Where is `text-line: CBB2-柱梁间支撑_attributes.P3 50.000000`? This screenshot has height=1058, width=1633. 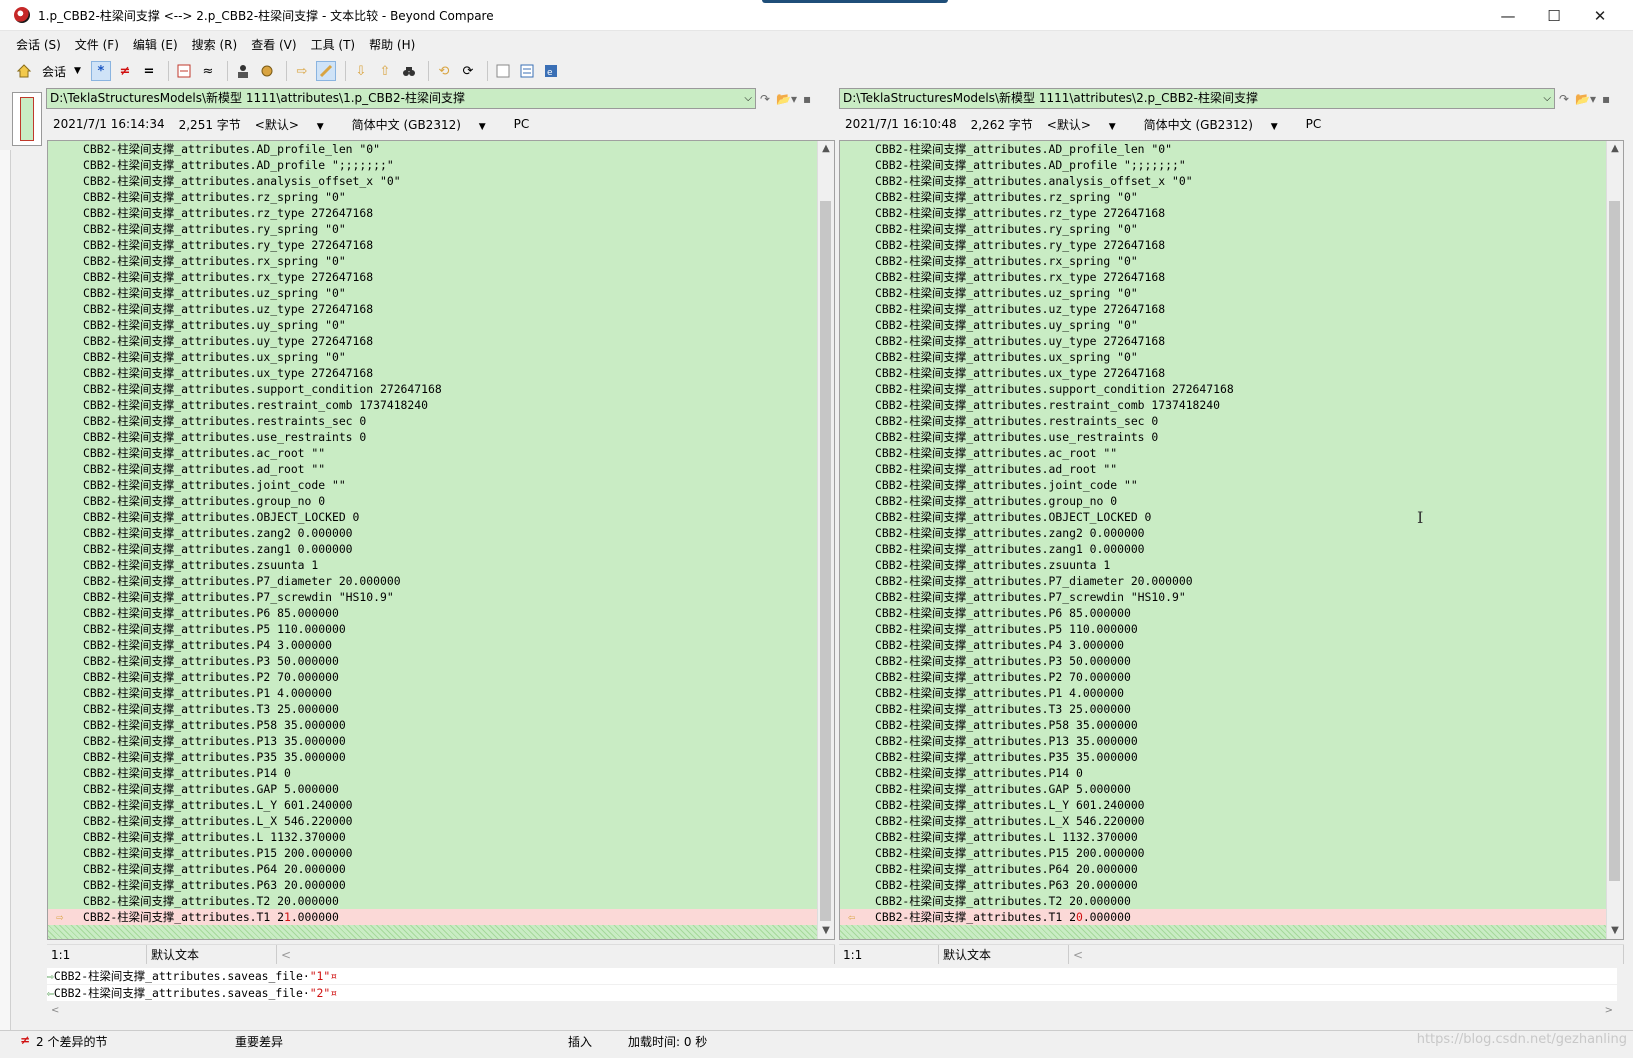
text-line: CBB2-柱梁间支撑_attributes.P3 50.000000 is located at coordinates (1223, 661).